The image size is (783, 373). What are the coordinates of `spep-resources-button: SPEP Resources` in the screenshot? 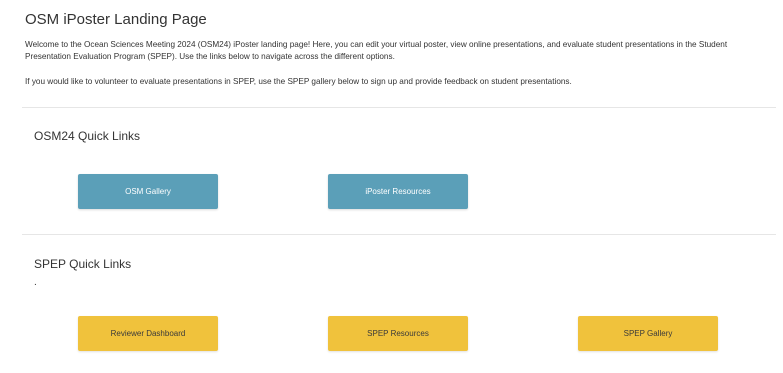 It's located at (398, 333).